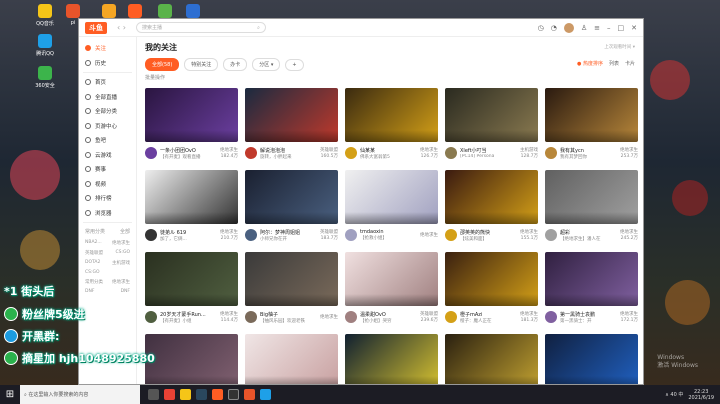 The image size is (720, 404). Describe the element at coordinates (107, 126) in the screenshot. I see `sidebar-item-webgames: 页游中心` at that location.